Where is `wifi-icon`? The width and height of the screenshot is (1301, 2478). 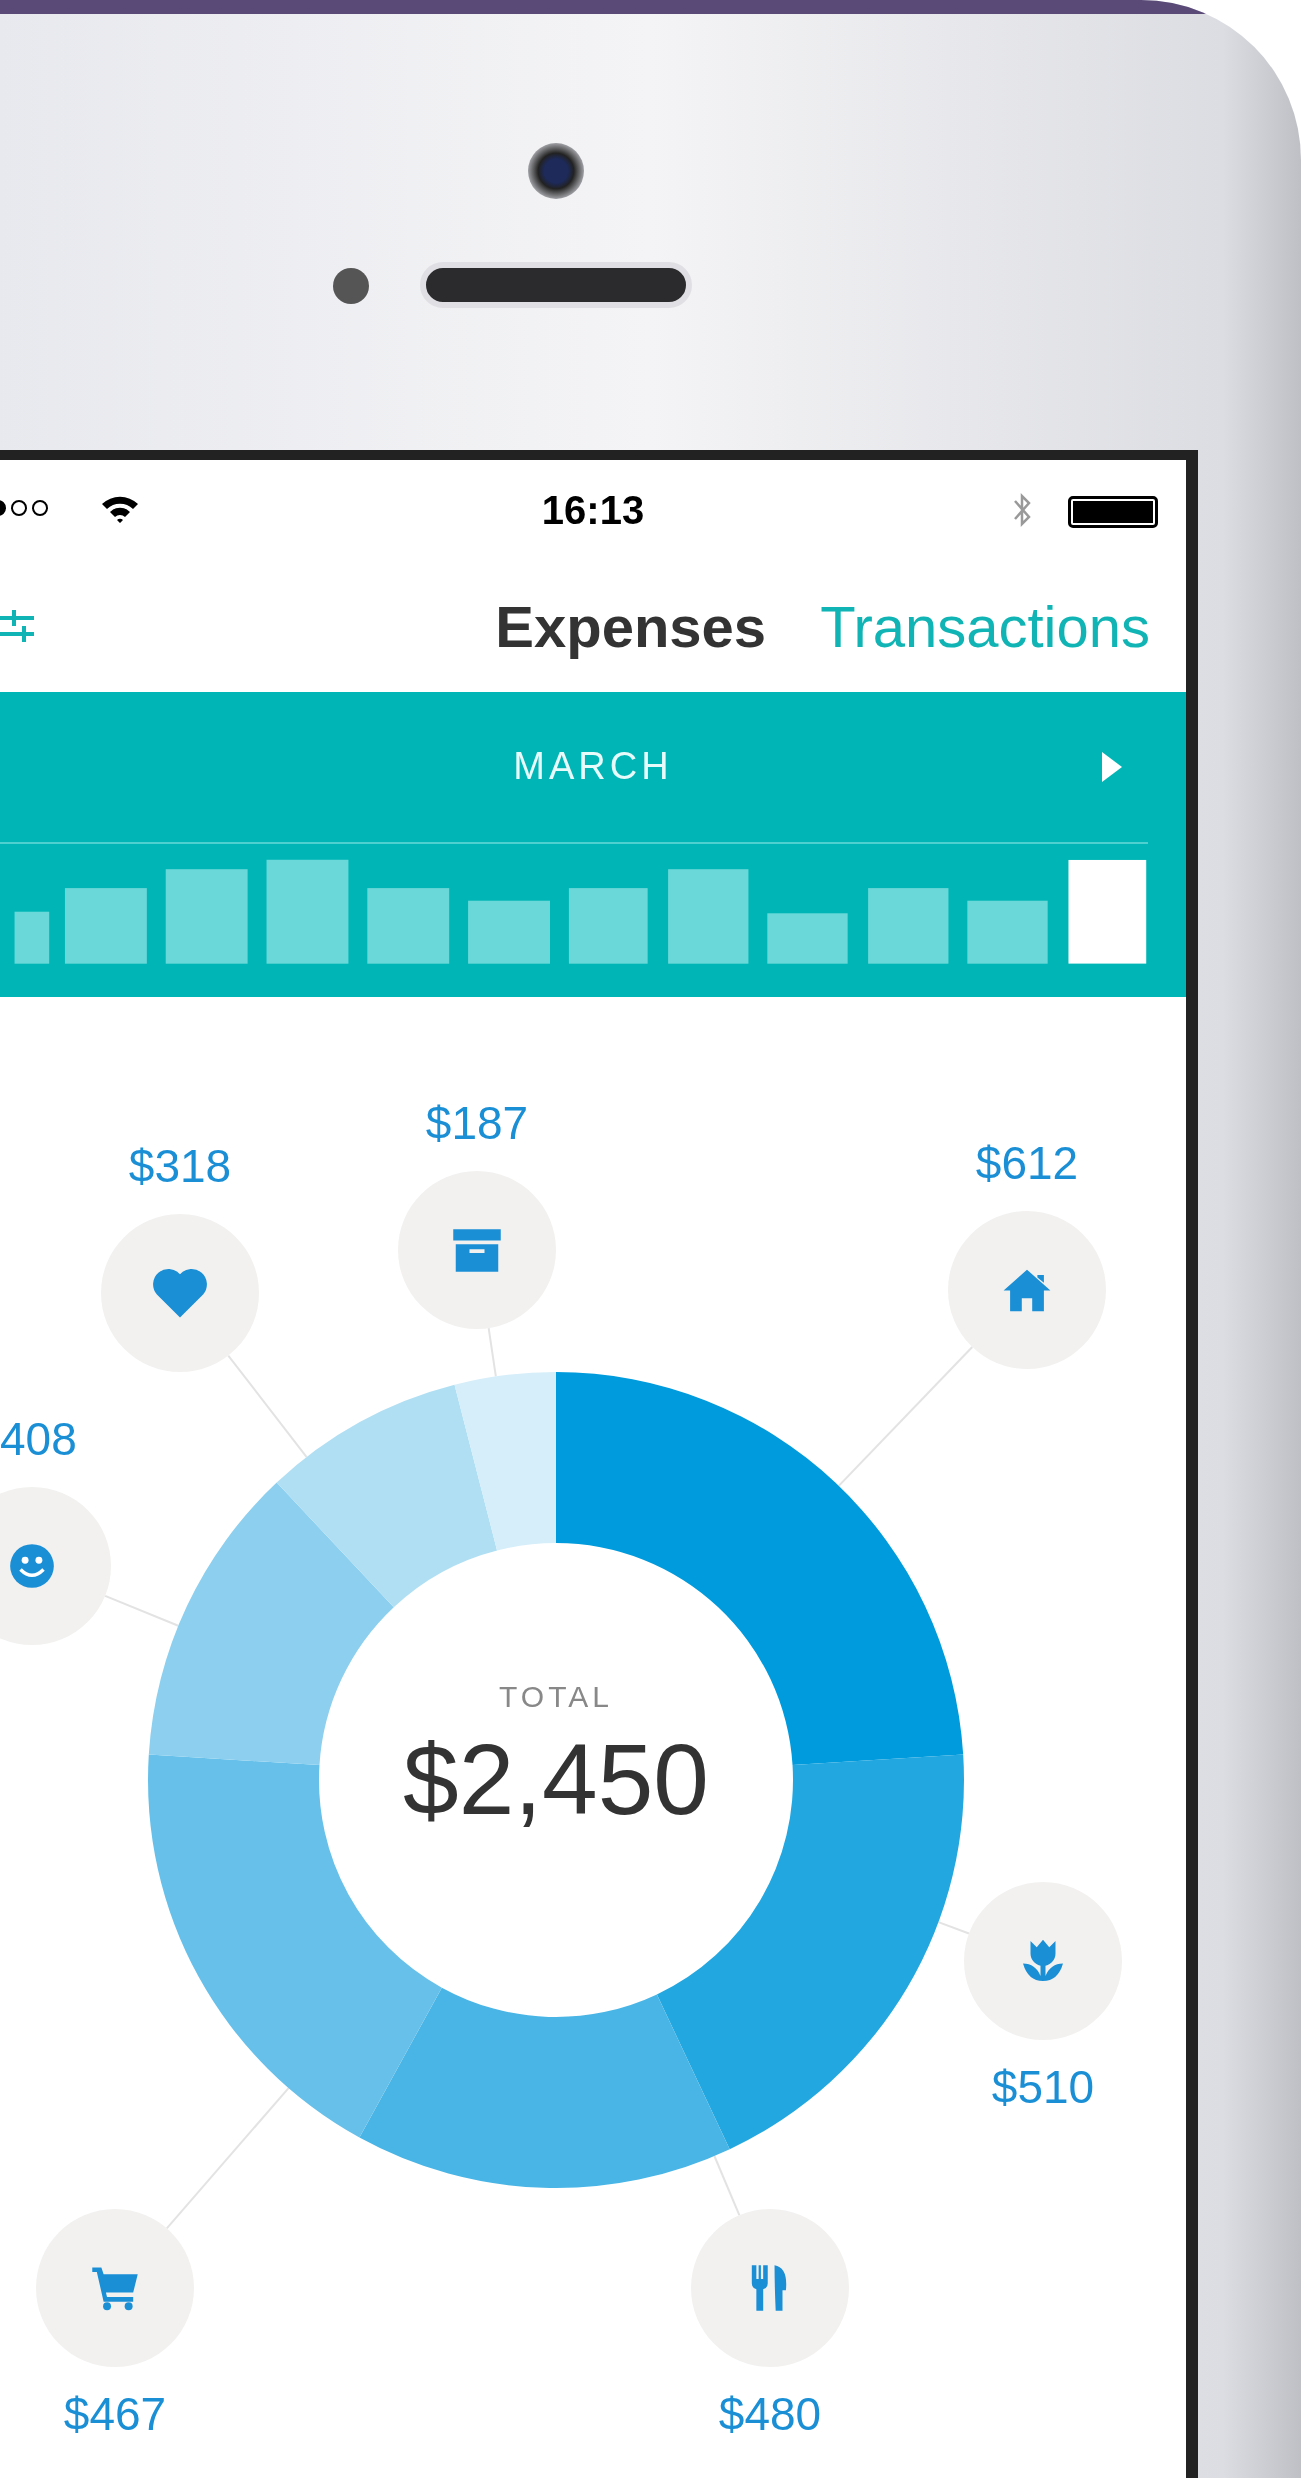 wifi-icon is located at coordinates (120, 509).